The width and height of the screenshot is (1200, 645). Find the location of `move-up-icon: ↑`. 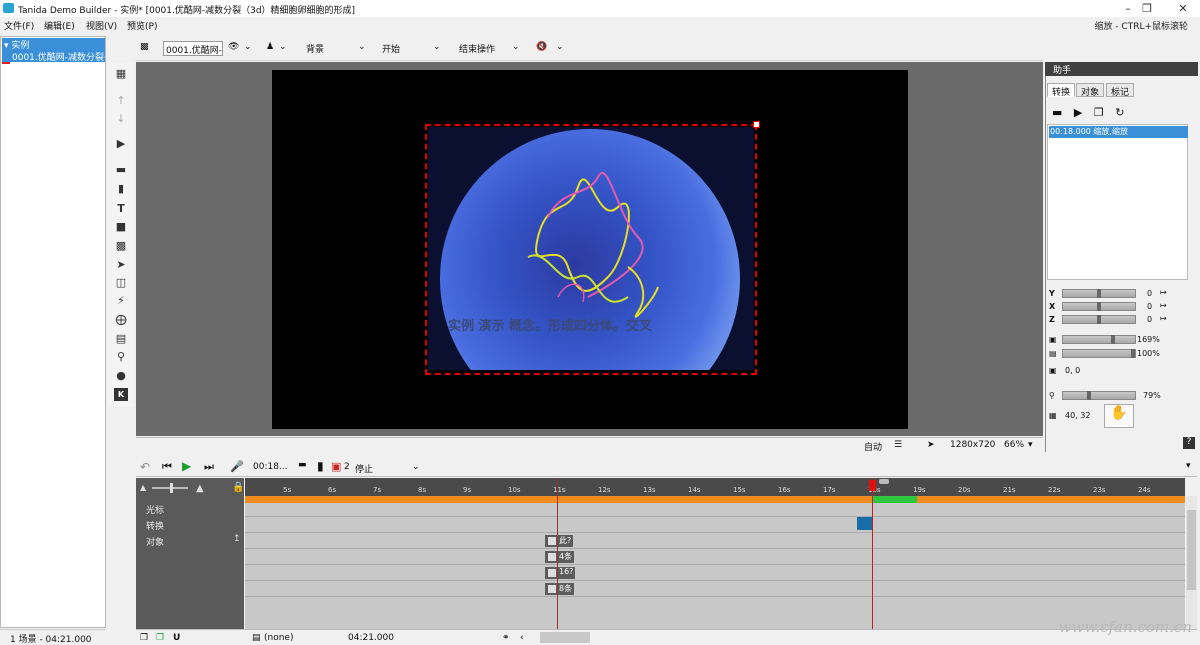

move-up-icon: ↑ is located at coordinates (121, 100).